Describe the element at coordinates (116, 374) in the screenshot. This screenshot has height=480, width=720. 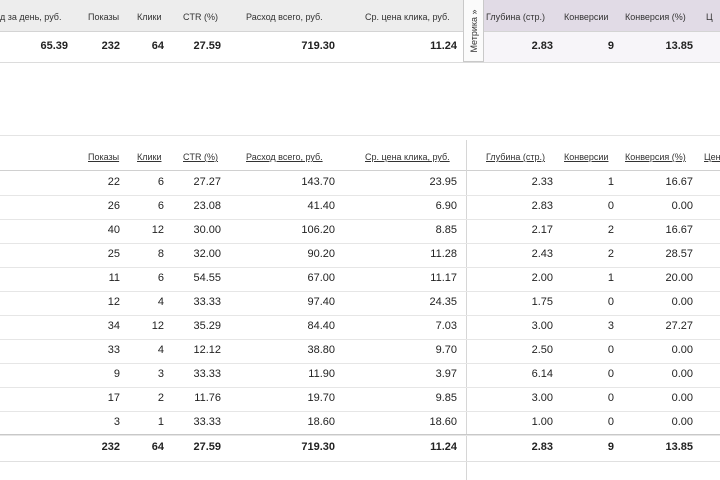
I see `cell-impressions: 9` at that location.